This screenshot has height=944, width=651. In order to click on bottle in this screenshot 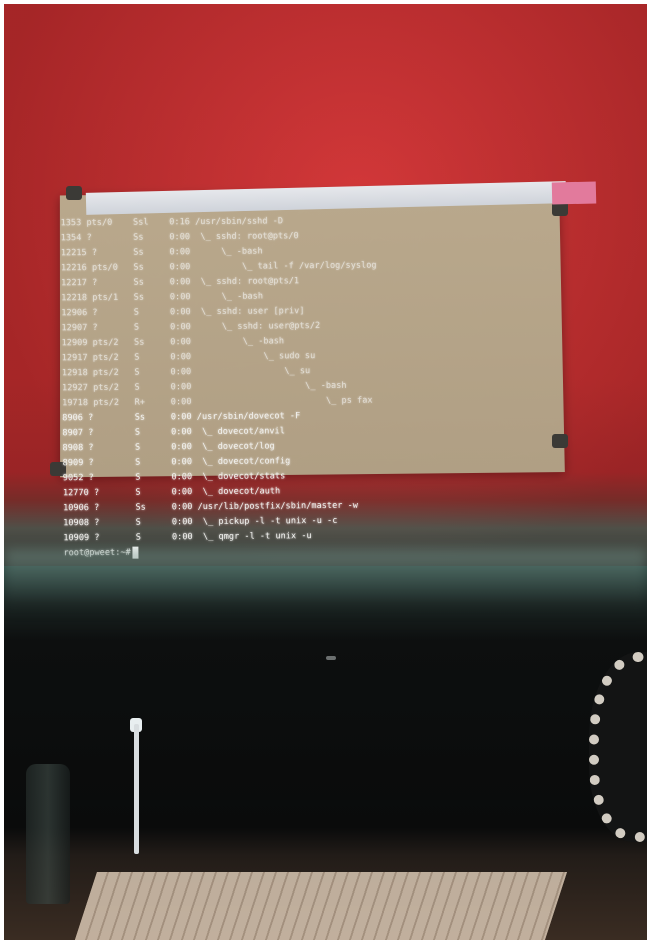, I will do `click(48, 834)`.